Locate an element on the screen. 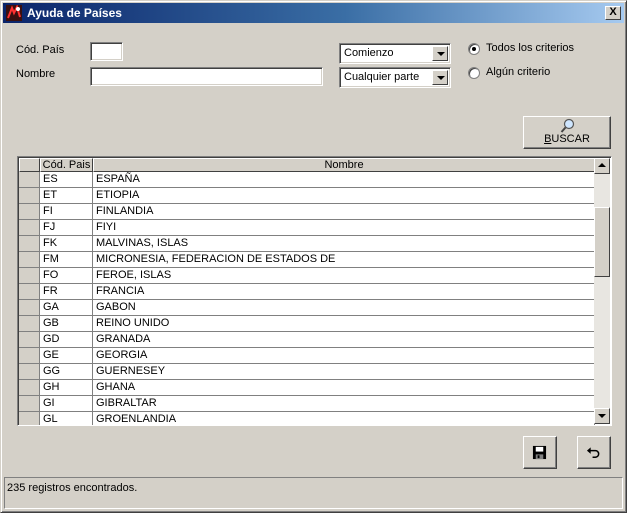 This screenshot has height=513, width=627. close-icon: X is located at coordinates (613, 12).